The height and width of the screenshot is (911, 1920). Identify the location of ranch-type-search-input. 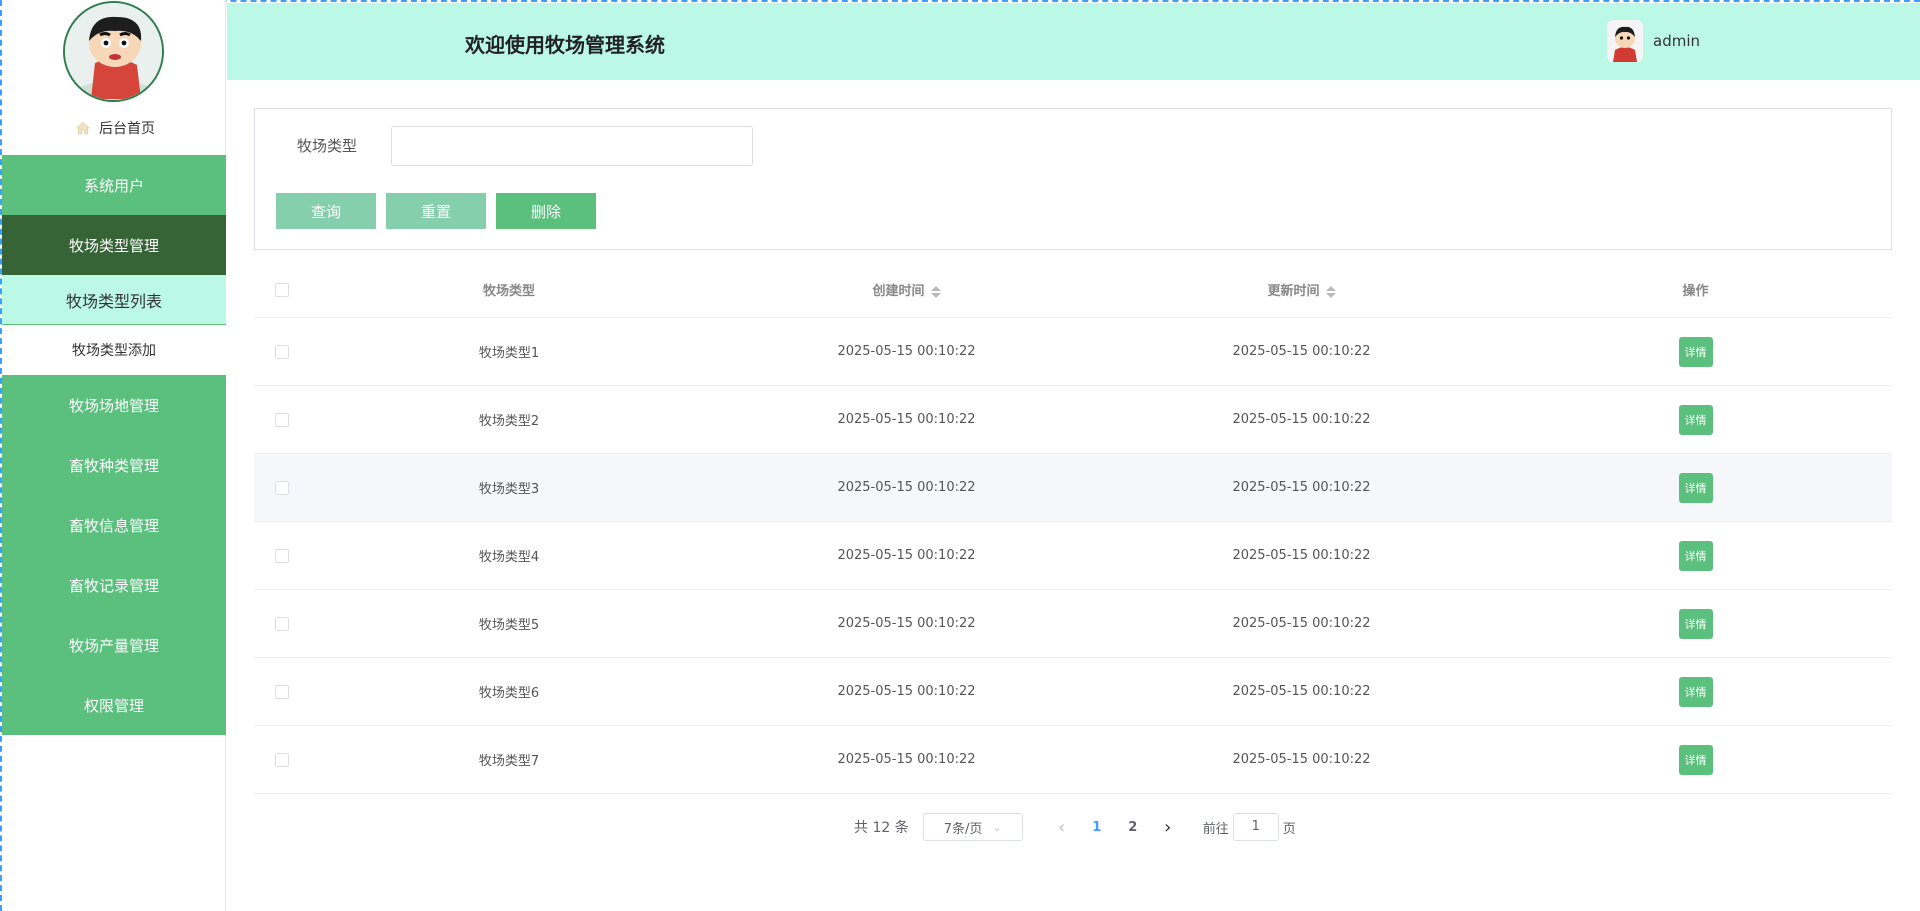
(572, 146).